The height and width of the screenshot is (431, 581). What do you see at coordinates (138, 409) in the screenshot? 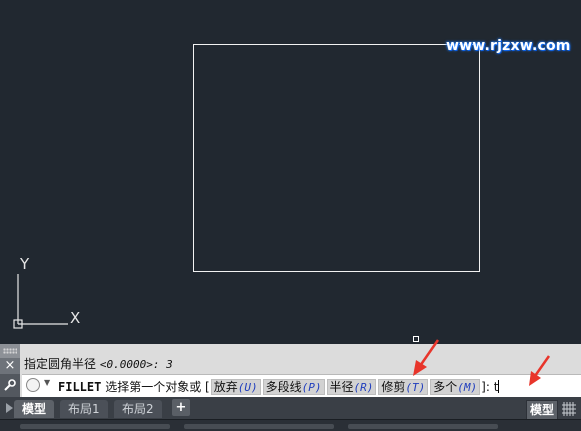
I see `tab-layout2: 布局2` at bounding box center [138, 409].